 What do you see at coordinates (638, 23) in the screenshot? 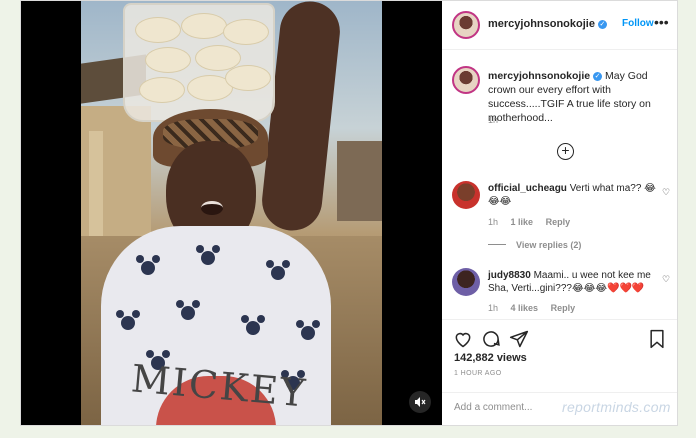
I see `follow-button: Follow` at bounding box center [638, 23].